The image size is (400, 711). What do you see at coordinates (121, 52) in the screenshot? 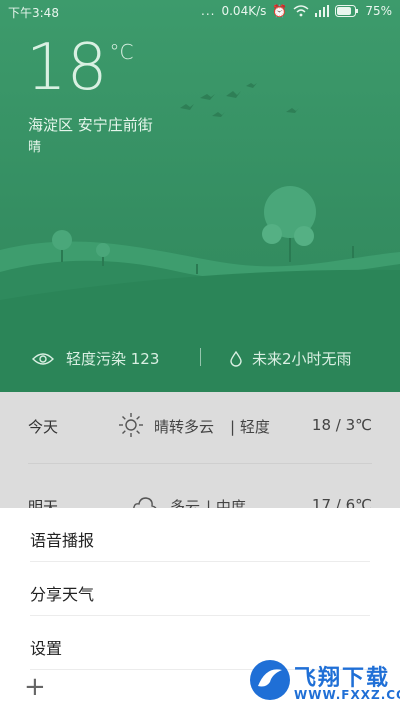
I see `temperature-unit: °C` at bounding box center [121, 52].